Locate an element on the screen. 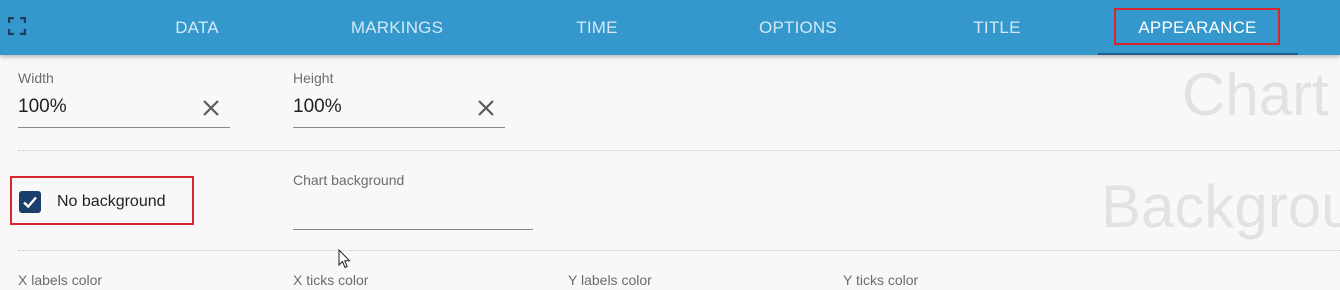  appearance-tab-highlight is located at coordinates (1197, 26).